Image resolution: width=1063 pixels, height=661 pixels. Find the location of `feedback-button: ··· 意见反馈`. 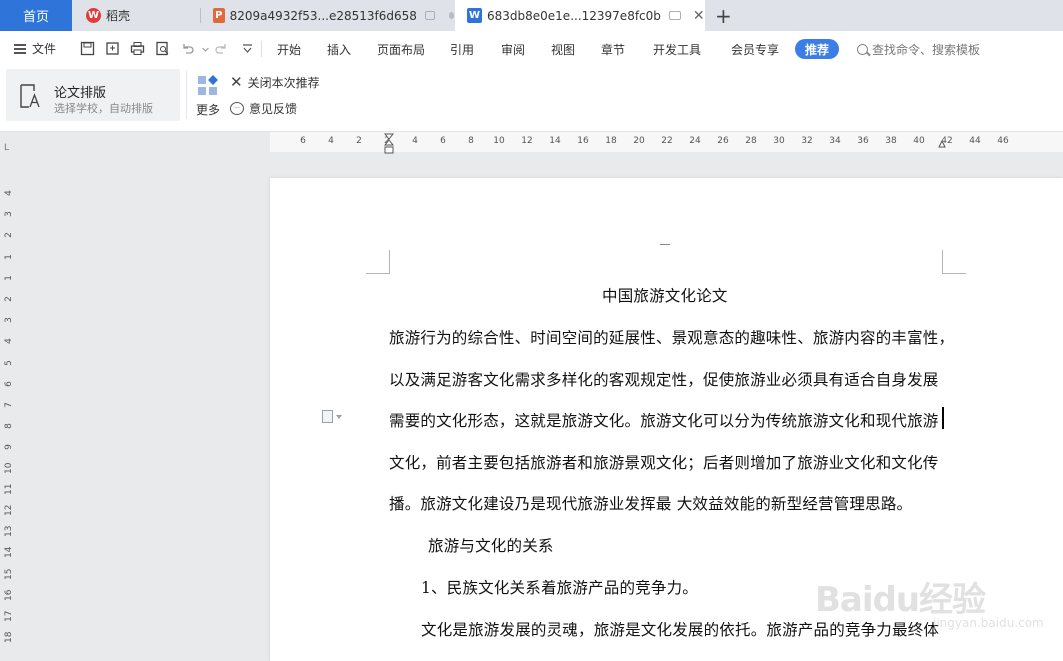

feedback-button: ··· 意见反馈 is located at coordinates (263, 108).